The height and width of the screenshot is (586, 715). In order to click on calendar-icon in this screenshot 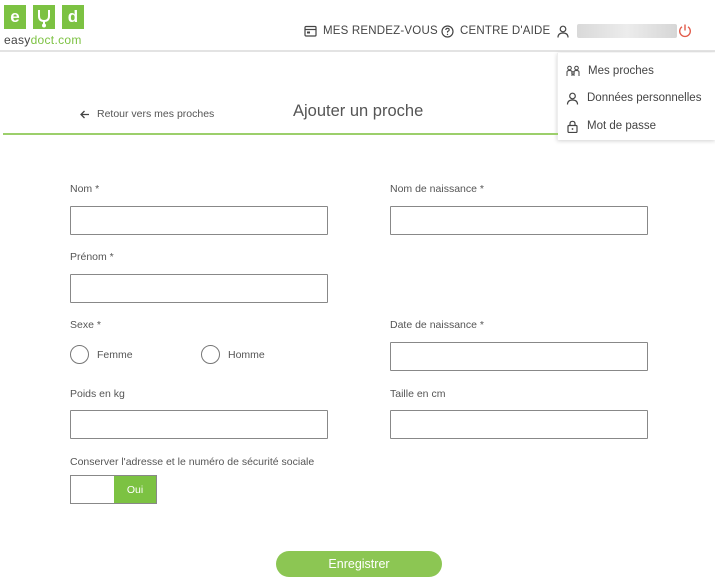, I will do `click(310, 31)`.